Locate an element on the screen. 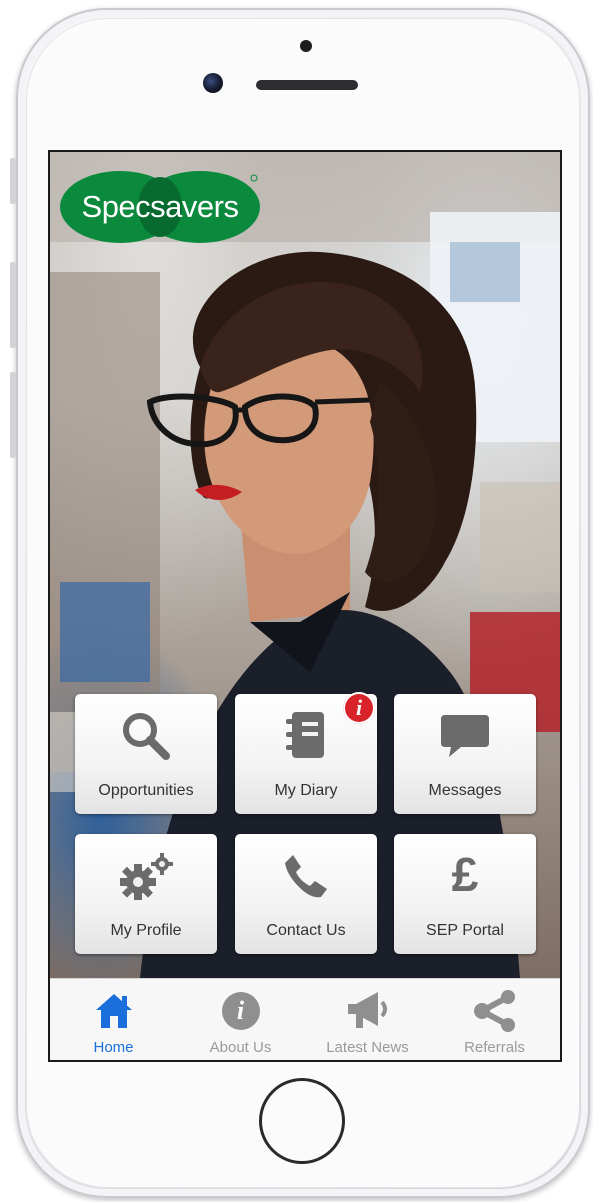 The width and height of the screenshot is (593, 1202). tile-label: SEP Portal is located at coordinates (465, 930).